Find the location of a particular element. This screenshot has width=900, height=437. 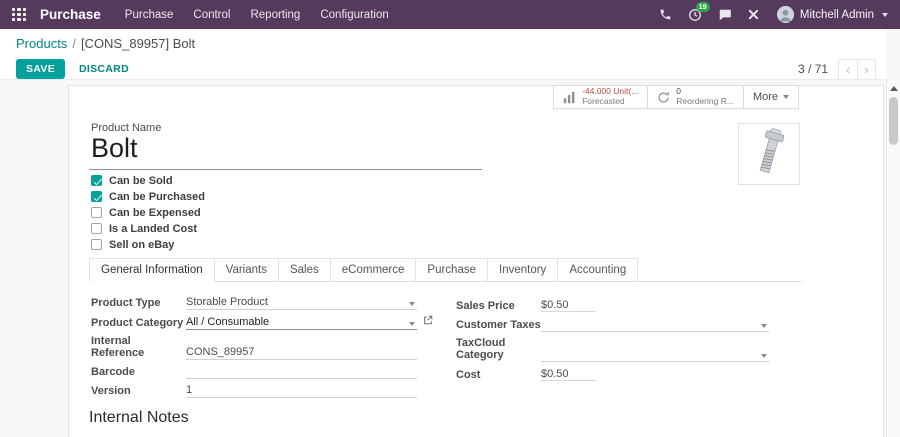

scroll-up-arrow-icon is located at coordinates (894, 88).